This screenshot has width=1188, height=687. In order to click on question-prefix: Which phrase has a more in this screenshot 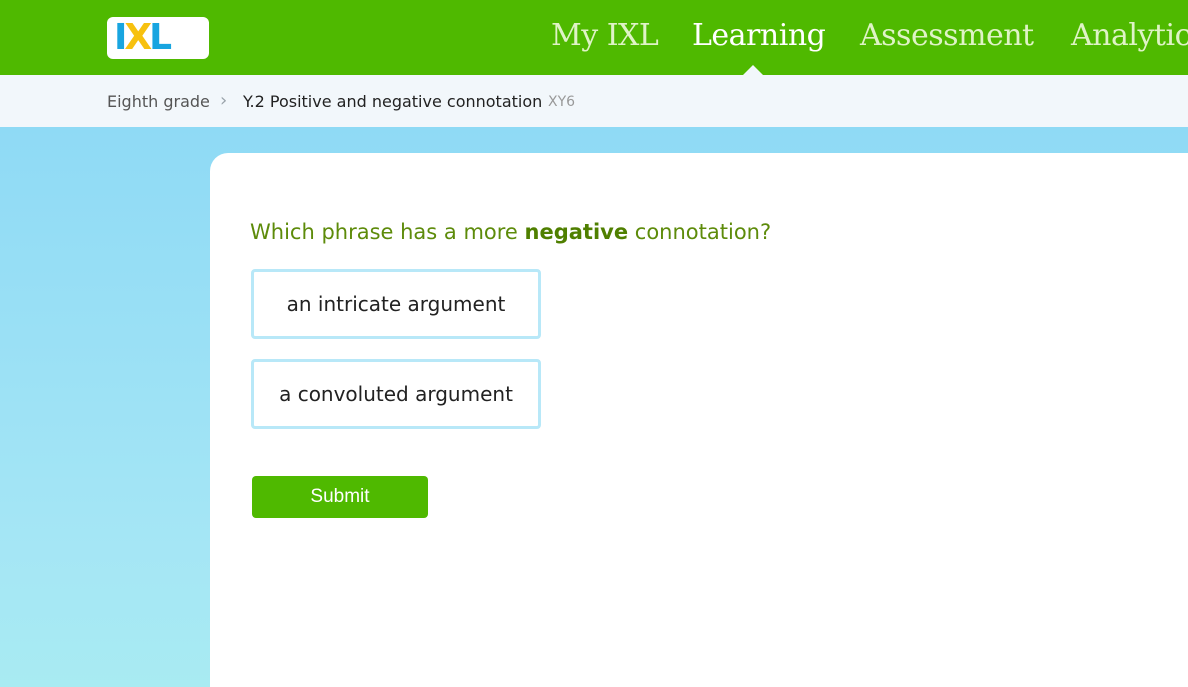, I will do `click(387, 232)`.